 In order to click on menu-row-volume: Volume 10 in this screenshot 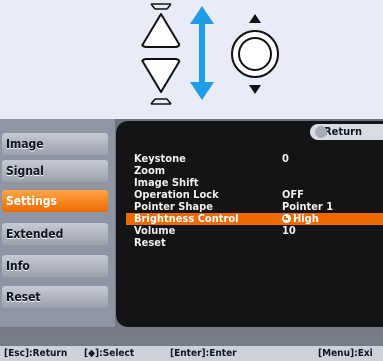, I will do `click(258, 231)`.